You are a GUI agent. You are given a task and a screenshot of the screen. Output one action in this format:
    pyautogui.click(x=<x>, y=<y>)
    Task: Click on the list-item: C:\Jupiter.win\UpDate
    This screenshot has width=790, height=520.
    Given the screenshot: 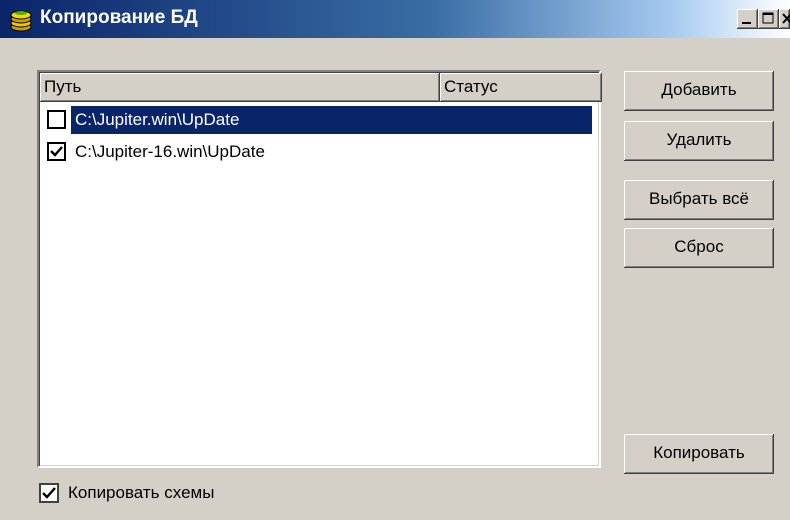 What is the action you would take?
    pyautogui.click(x=320, y=120)
    